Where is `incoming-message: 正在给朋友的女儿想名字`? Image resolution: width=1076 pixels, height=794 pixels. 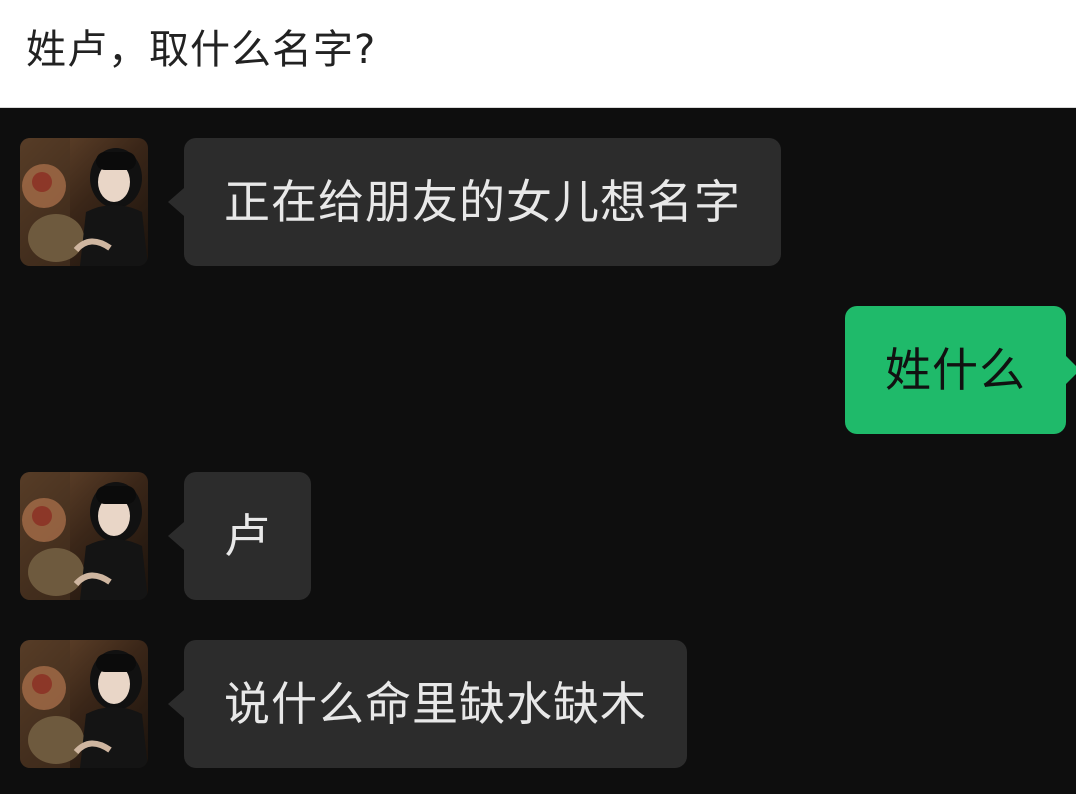
incoming-message: 正在给朋友的女儿想名字 is located at coordinates (474, 202).